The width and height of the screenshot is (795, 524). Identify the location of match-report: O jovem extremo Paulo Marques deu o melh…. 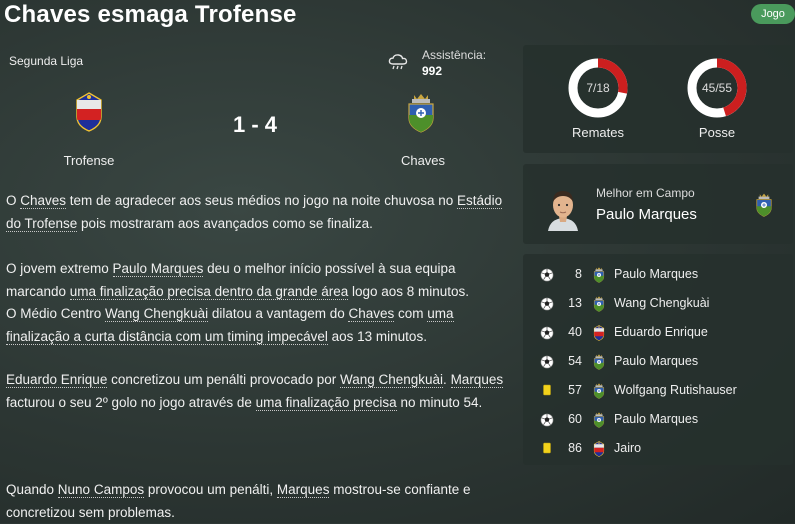
(261, 303).